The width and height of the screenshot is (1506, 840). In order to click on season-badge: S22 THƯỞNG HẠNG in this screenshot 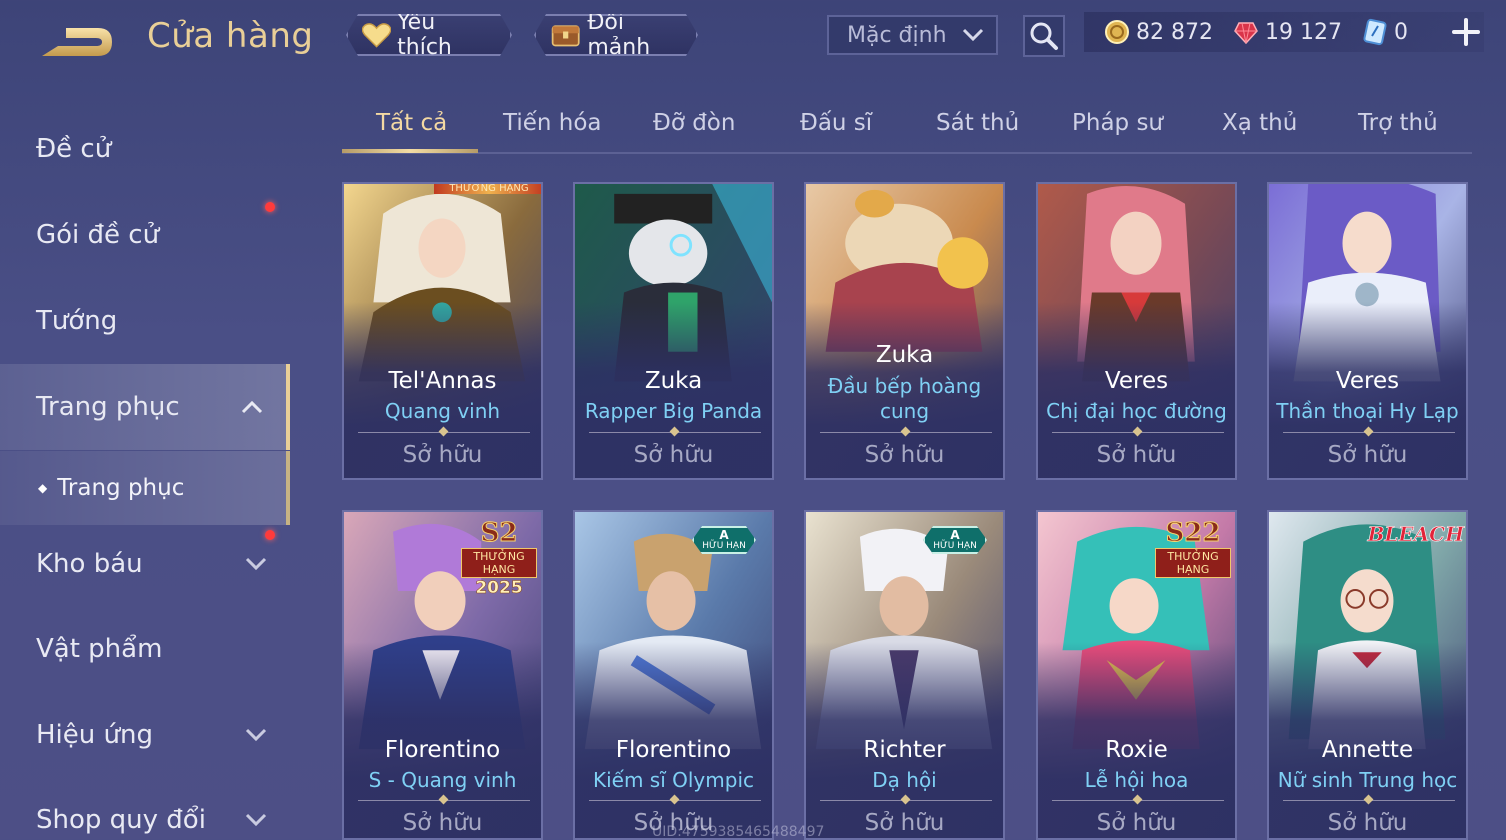, I will do `click(1193, 548)`.